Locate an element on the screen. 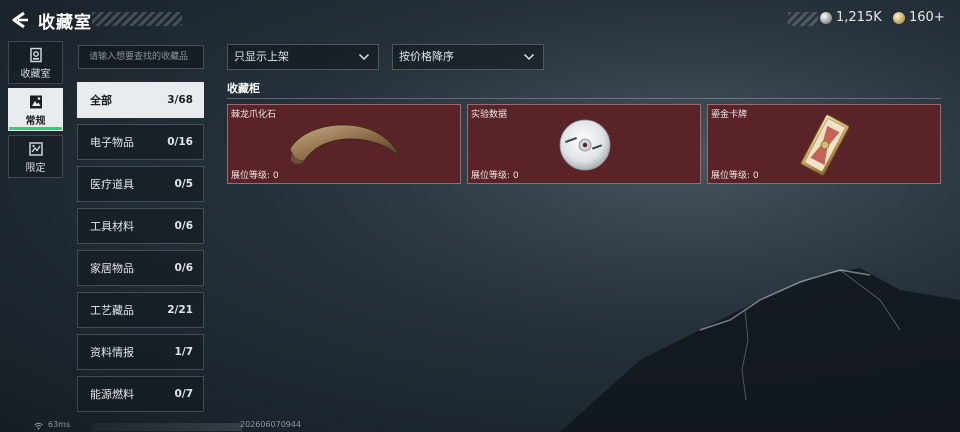  category-name: 能源燃料 is located at coordinates (112, 394).